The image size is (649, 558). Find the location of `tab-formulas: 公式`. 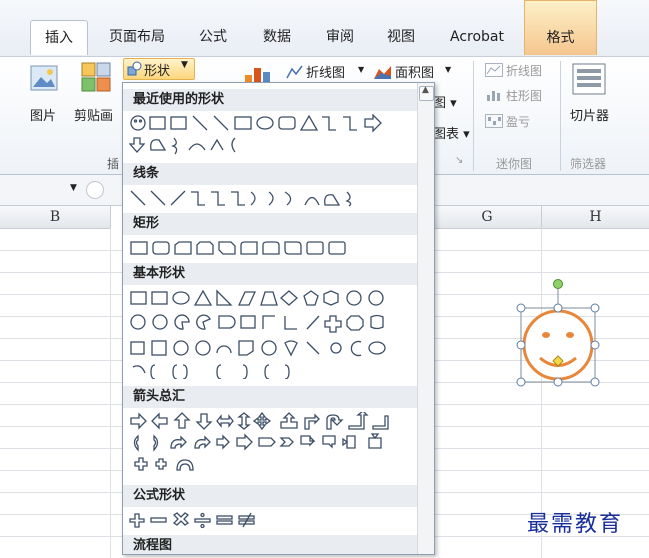

tab-formulas: 公式 is located at coordinates (213, 37).